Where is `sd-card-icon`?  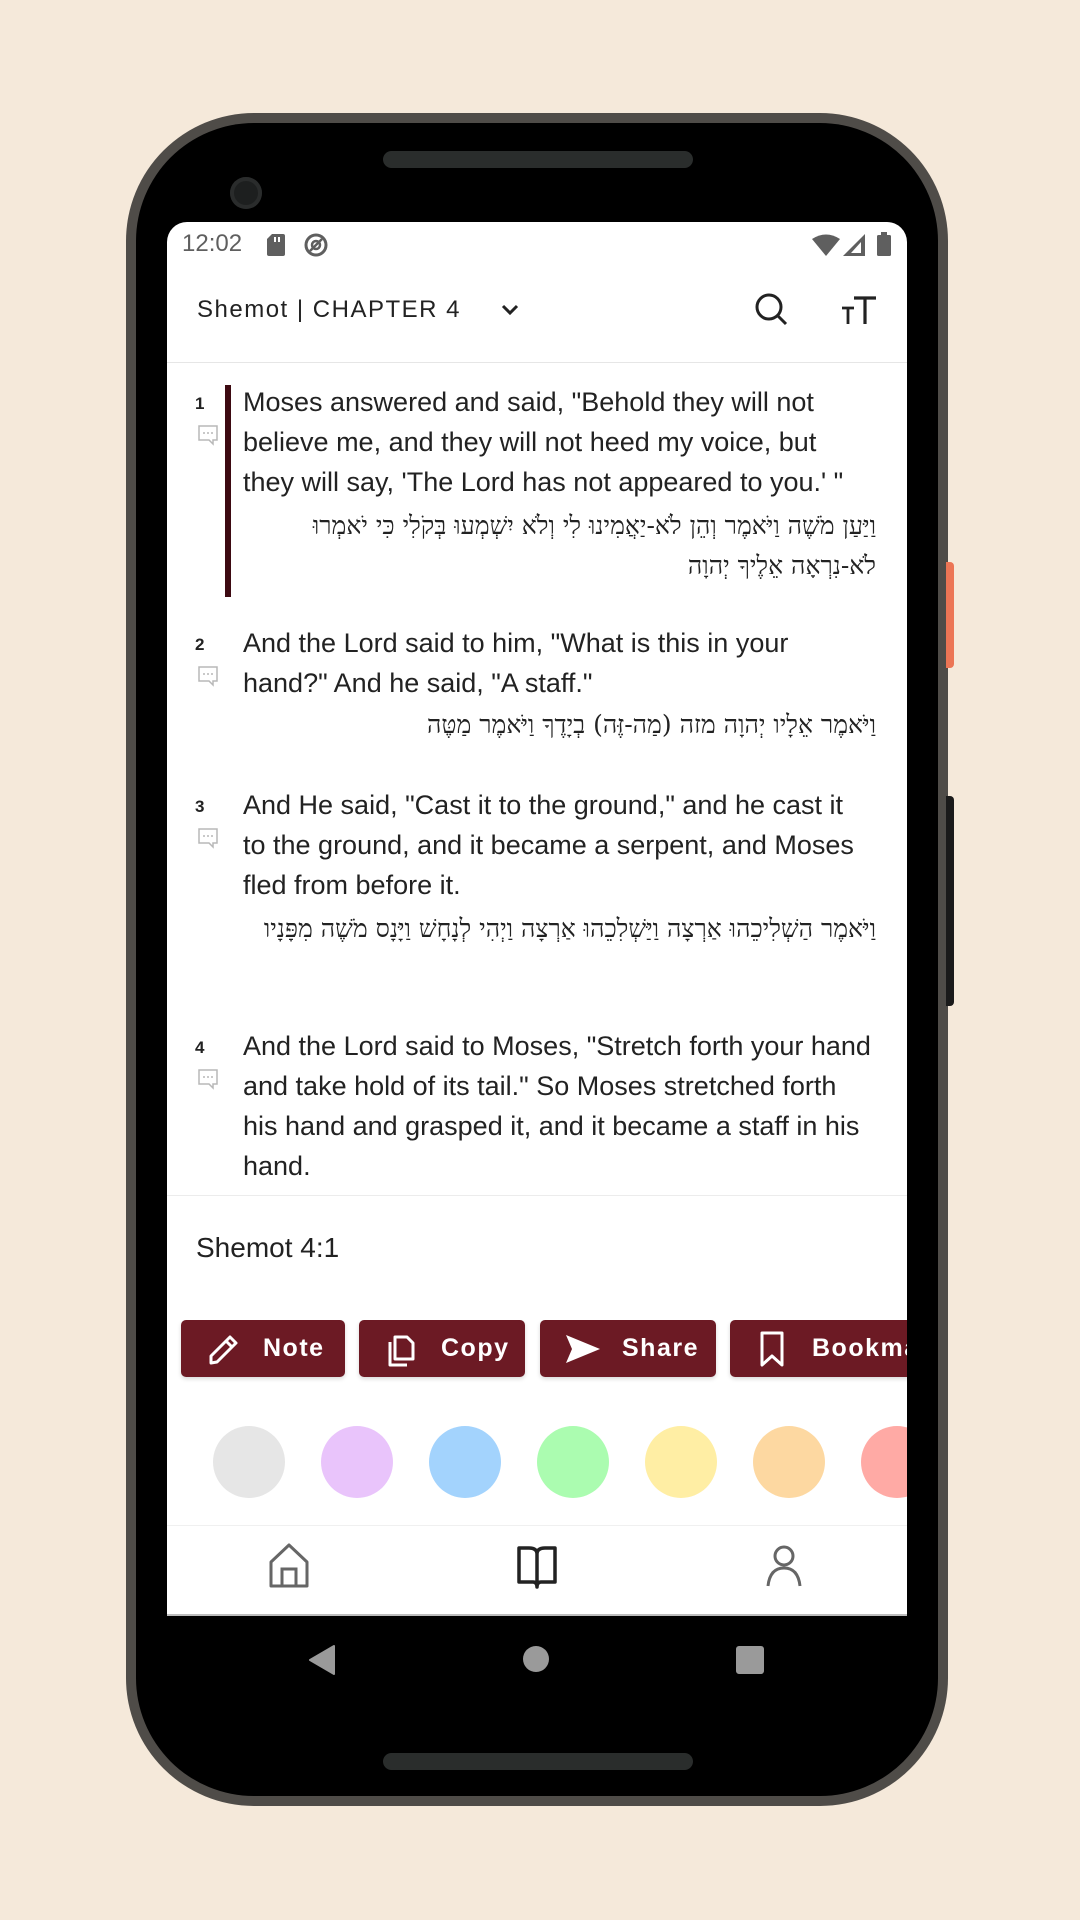 sd-card-icon is located at coordinates (276, 245).